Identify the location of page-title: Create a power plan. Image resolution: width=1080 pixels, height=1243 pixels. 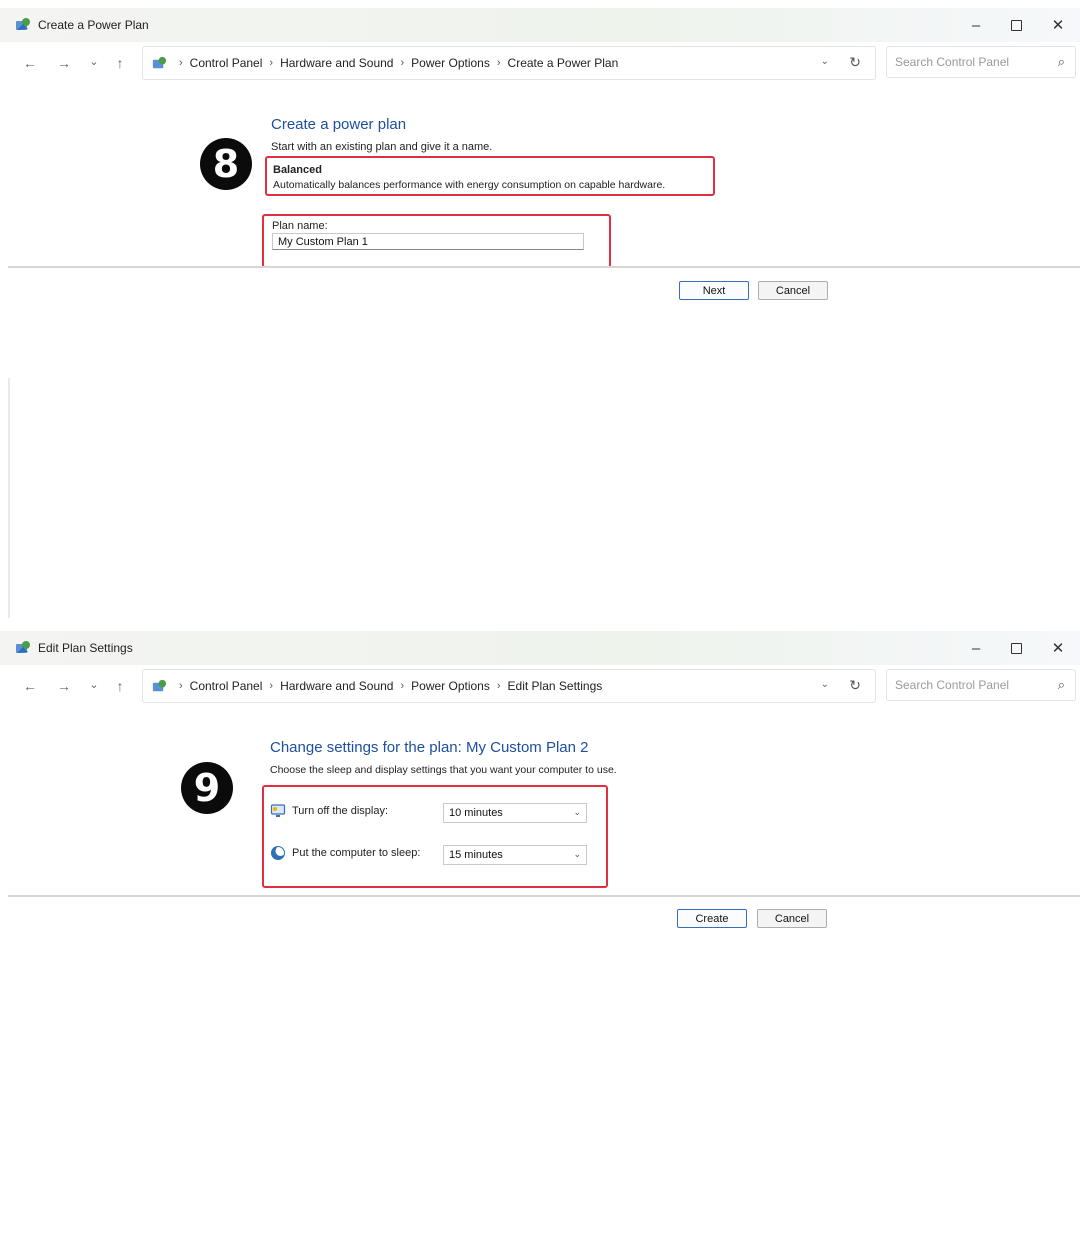
(339, 124).